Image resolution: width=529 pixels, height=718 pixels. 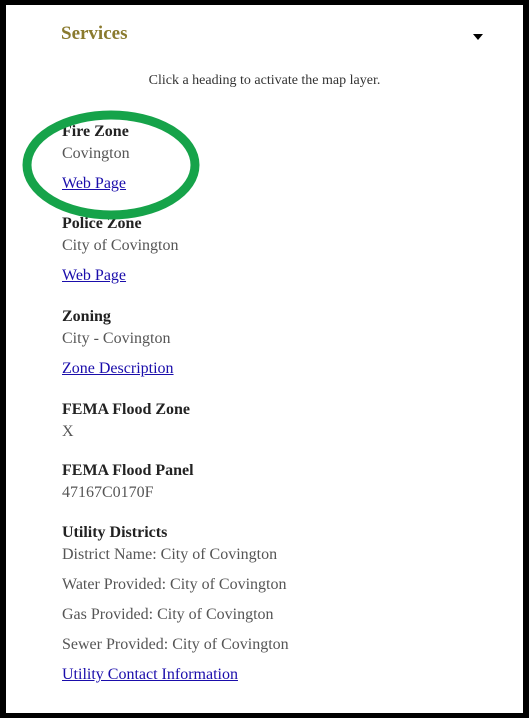 What do you see at coordinates (118, 369) in the screenshot?
I see `zone-description-link: Zone Description` at bounding box center [118, 369].